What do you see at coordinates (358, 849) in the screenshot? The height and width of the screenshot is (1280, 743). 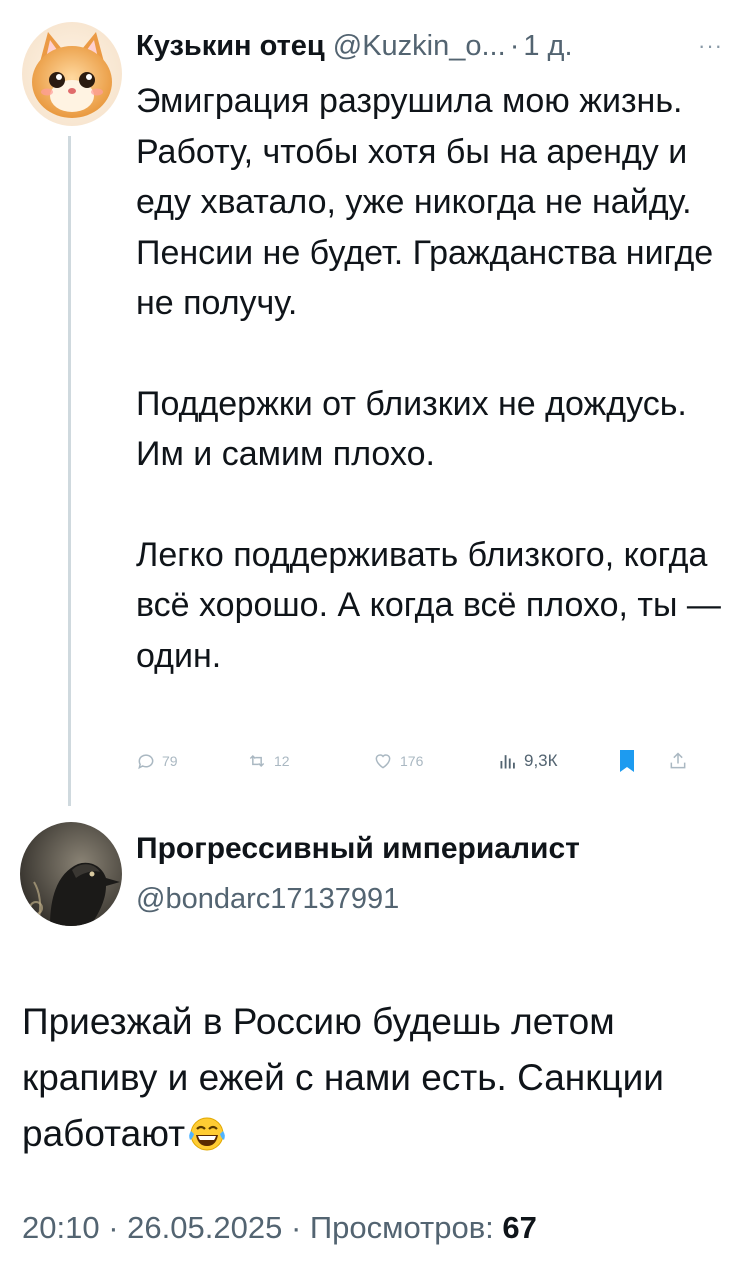 I see `author-name: Прогрессивный империалист` at bounding box center [358, 849].